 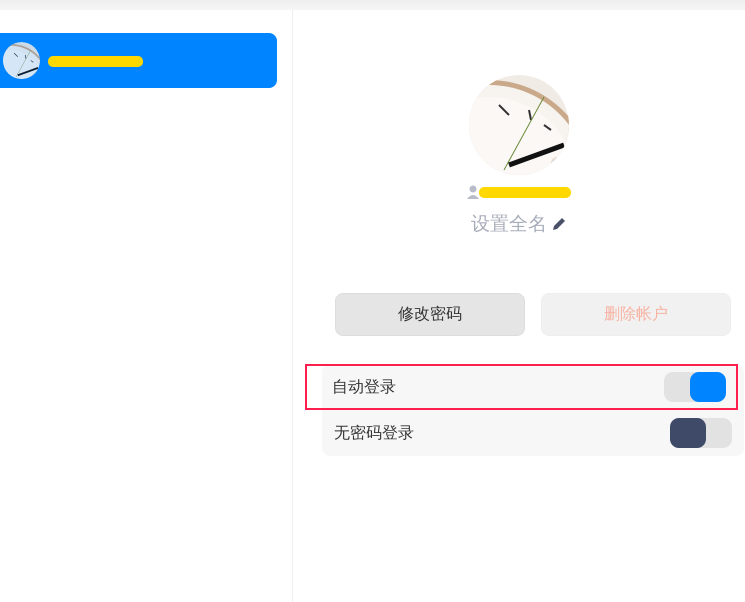 What do you see at coordinates (374, 433) in the screenshot?
I see `setting-label: 无密码登录` at bounding box center [374, 433].